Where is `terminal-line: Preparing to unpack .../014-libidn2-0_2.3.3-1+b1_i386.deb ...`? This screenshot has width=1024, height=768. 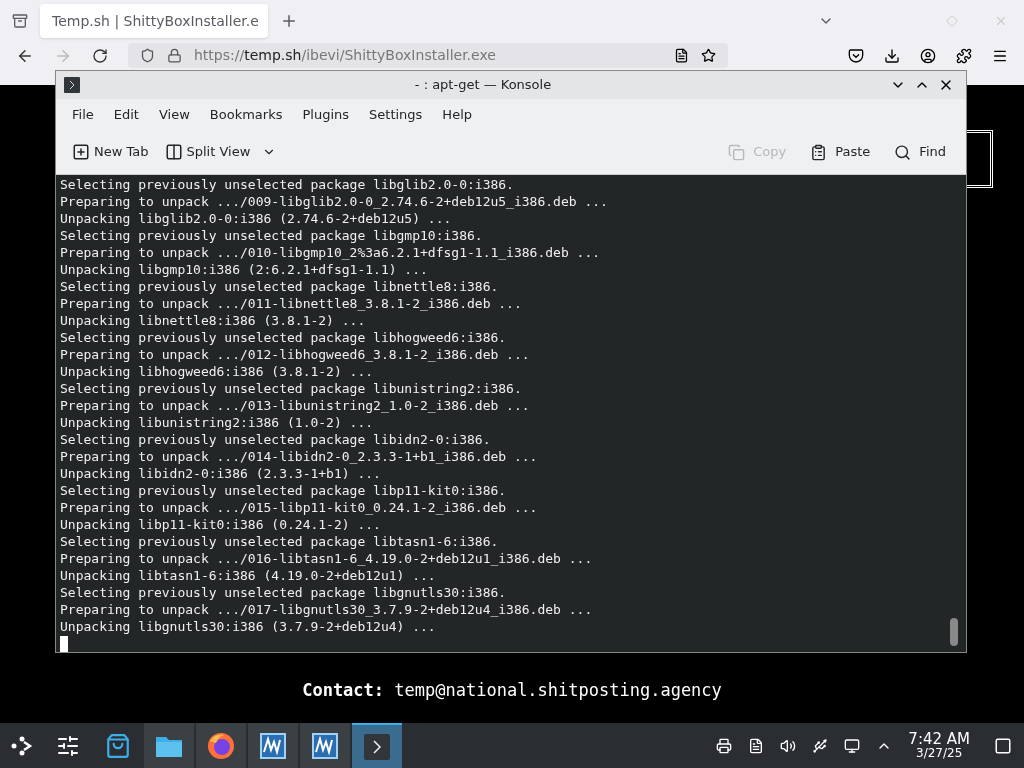 terminal-line: Preparing to unpack .../014-libidn2-0_2.3.3-1+b1_i386.deb ... is located at coordinates (299, 456).